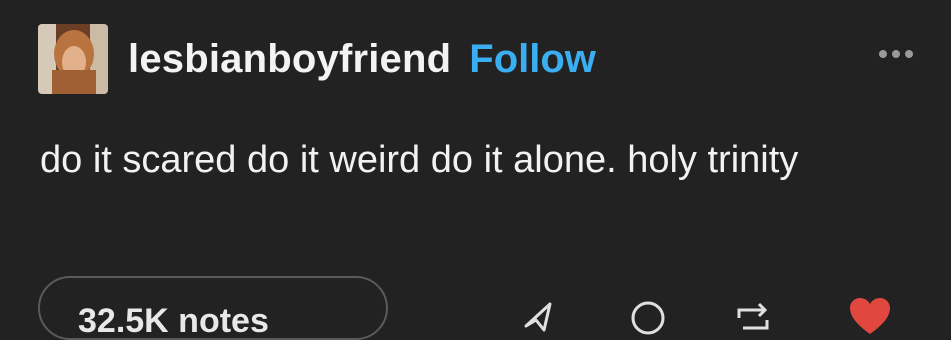 The image size is (951, 340). I want to click on username: lesbianboyfriend, so click(289, 59).